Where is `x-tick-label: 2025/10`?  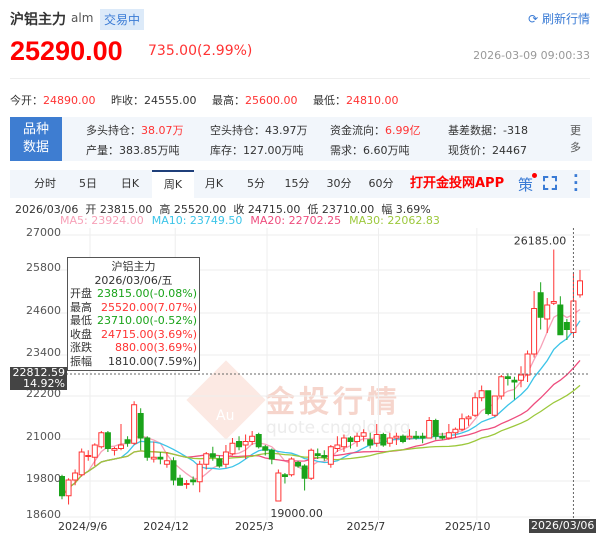 x-tick-label: 2025/10 is located at coordinates (467, 526).